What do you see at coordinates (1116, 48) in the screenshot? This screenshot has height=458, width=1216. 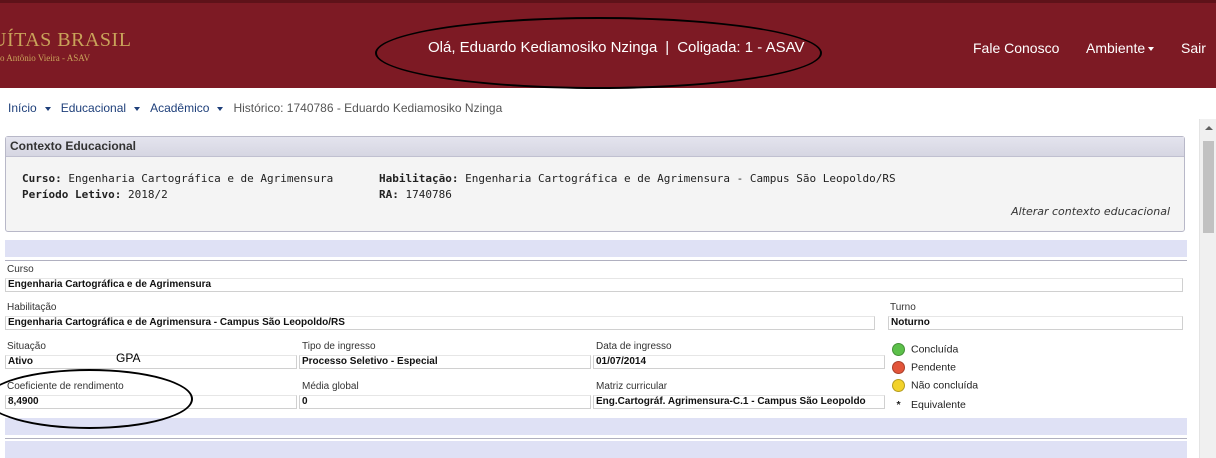 I see `ambiente-menu-label: Ambiente` at bounding box center [1116, 48].